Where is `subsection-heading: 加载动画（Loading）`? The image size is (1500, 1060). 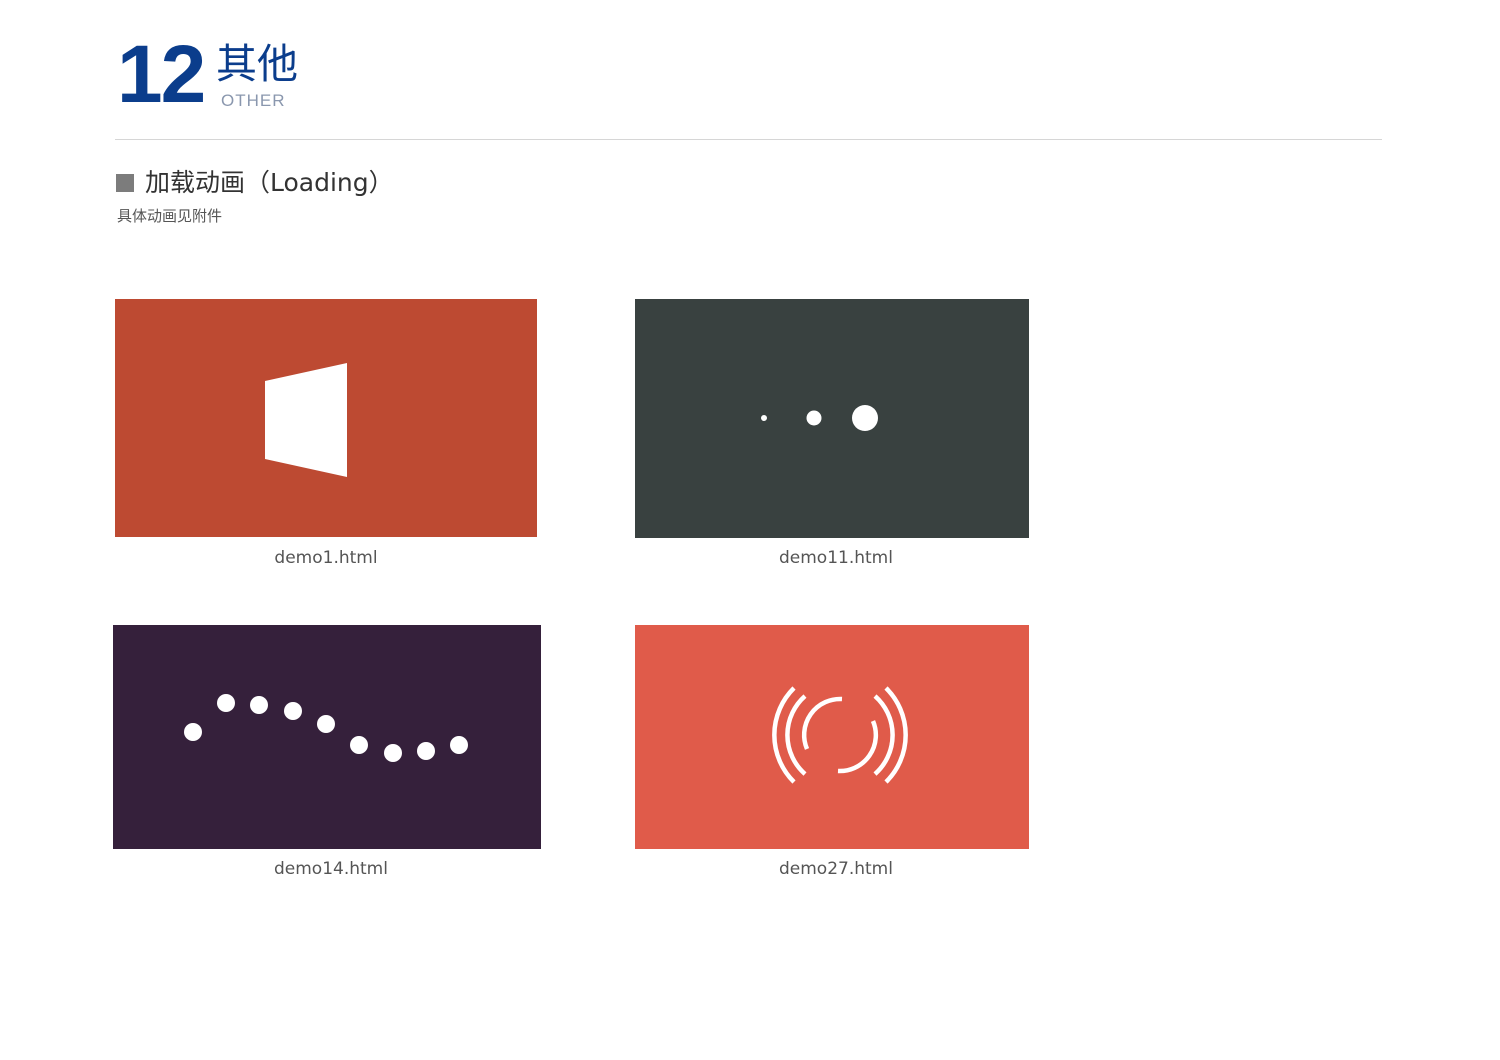 subsection-heading: 加载动画（Loading） is located at coordinates (269, 182).